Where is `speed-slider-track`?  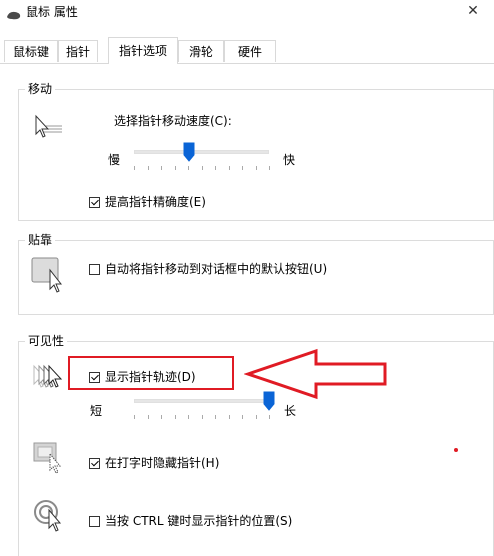
speed-slider-track is located at coordinates (201, 152).